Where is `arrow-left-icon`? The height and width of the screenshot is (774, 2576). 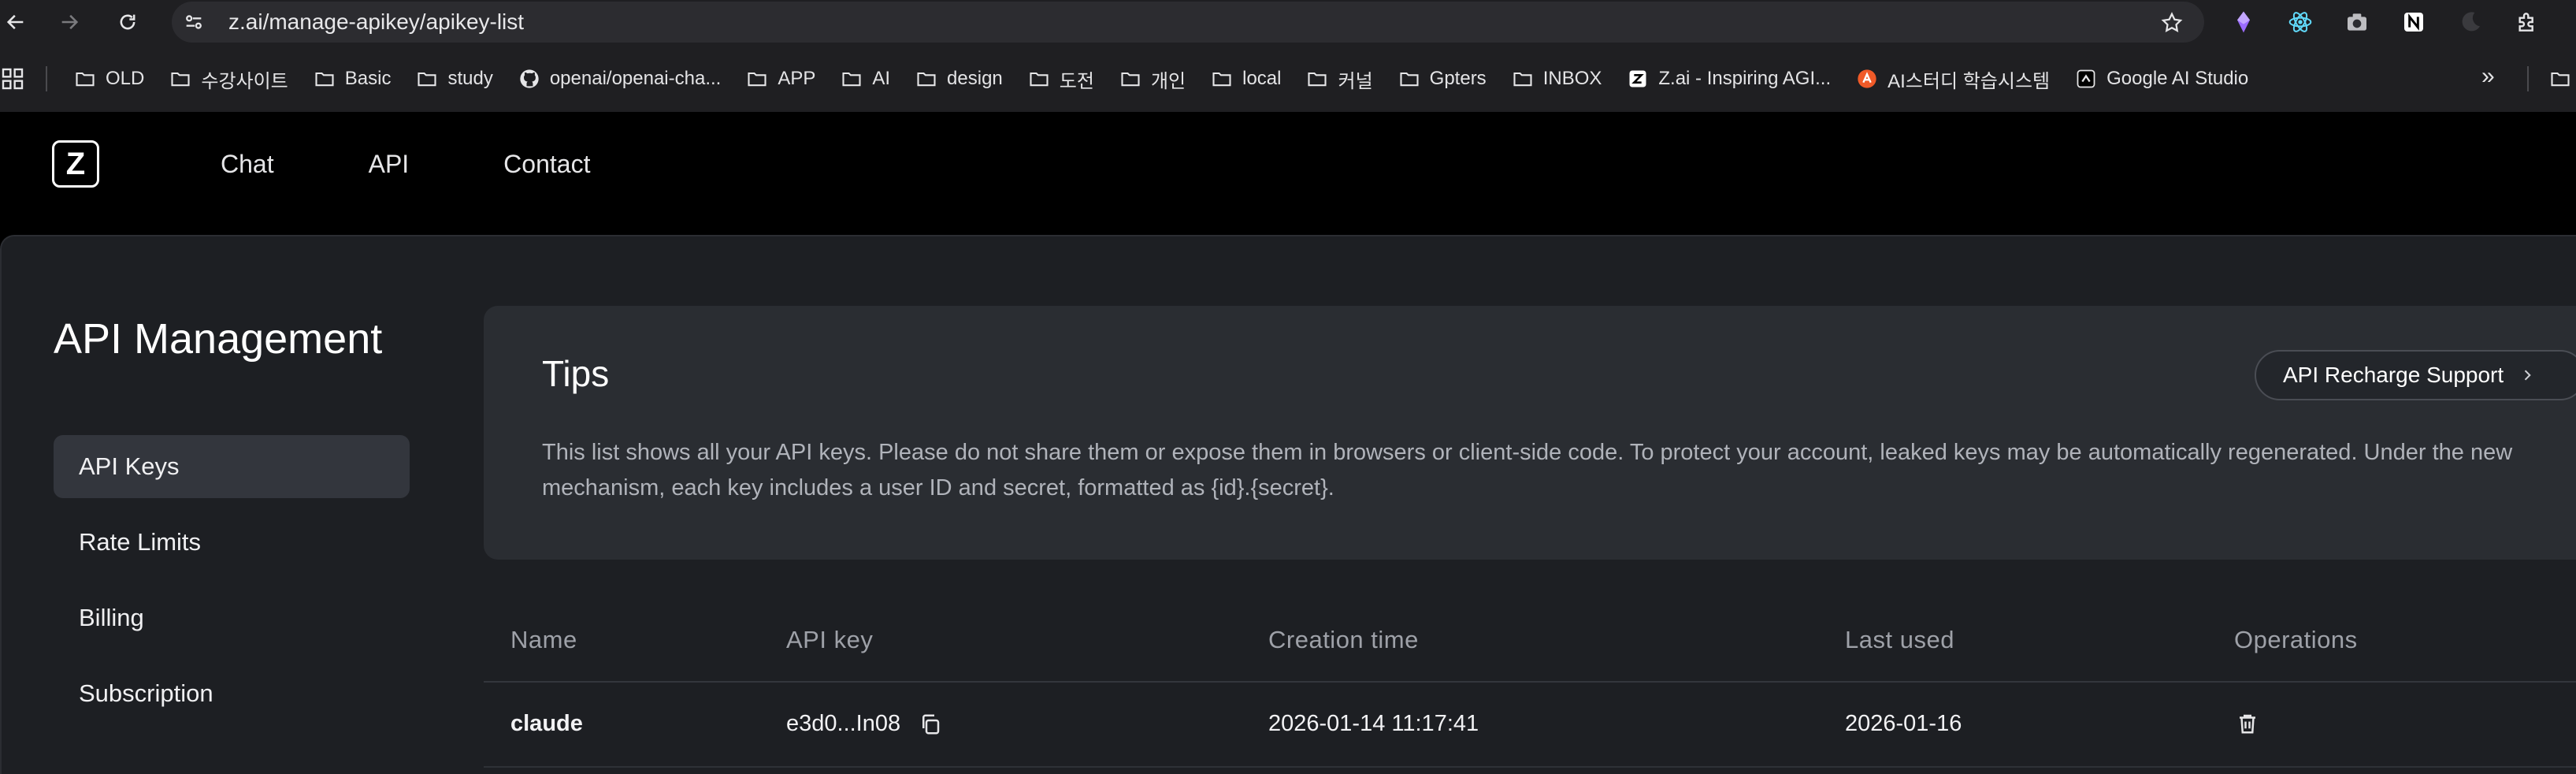
arrow-left-icon is located at coordinates (15, 22).